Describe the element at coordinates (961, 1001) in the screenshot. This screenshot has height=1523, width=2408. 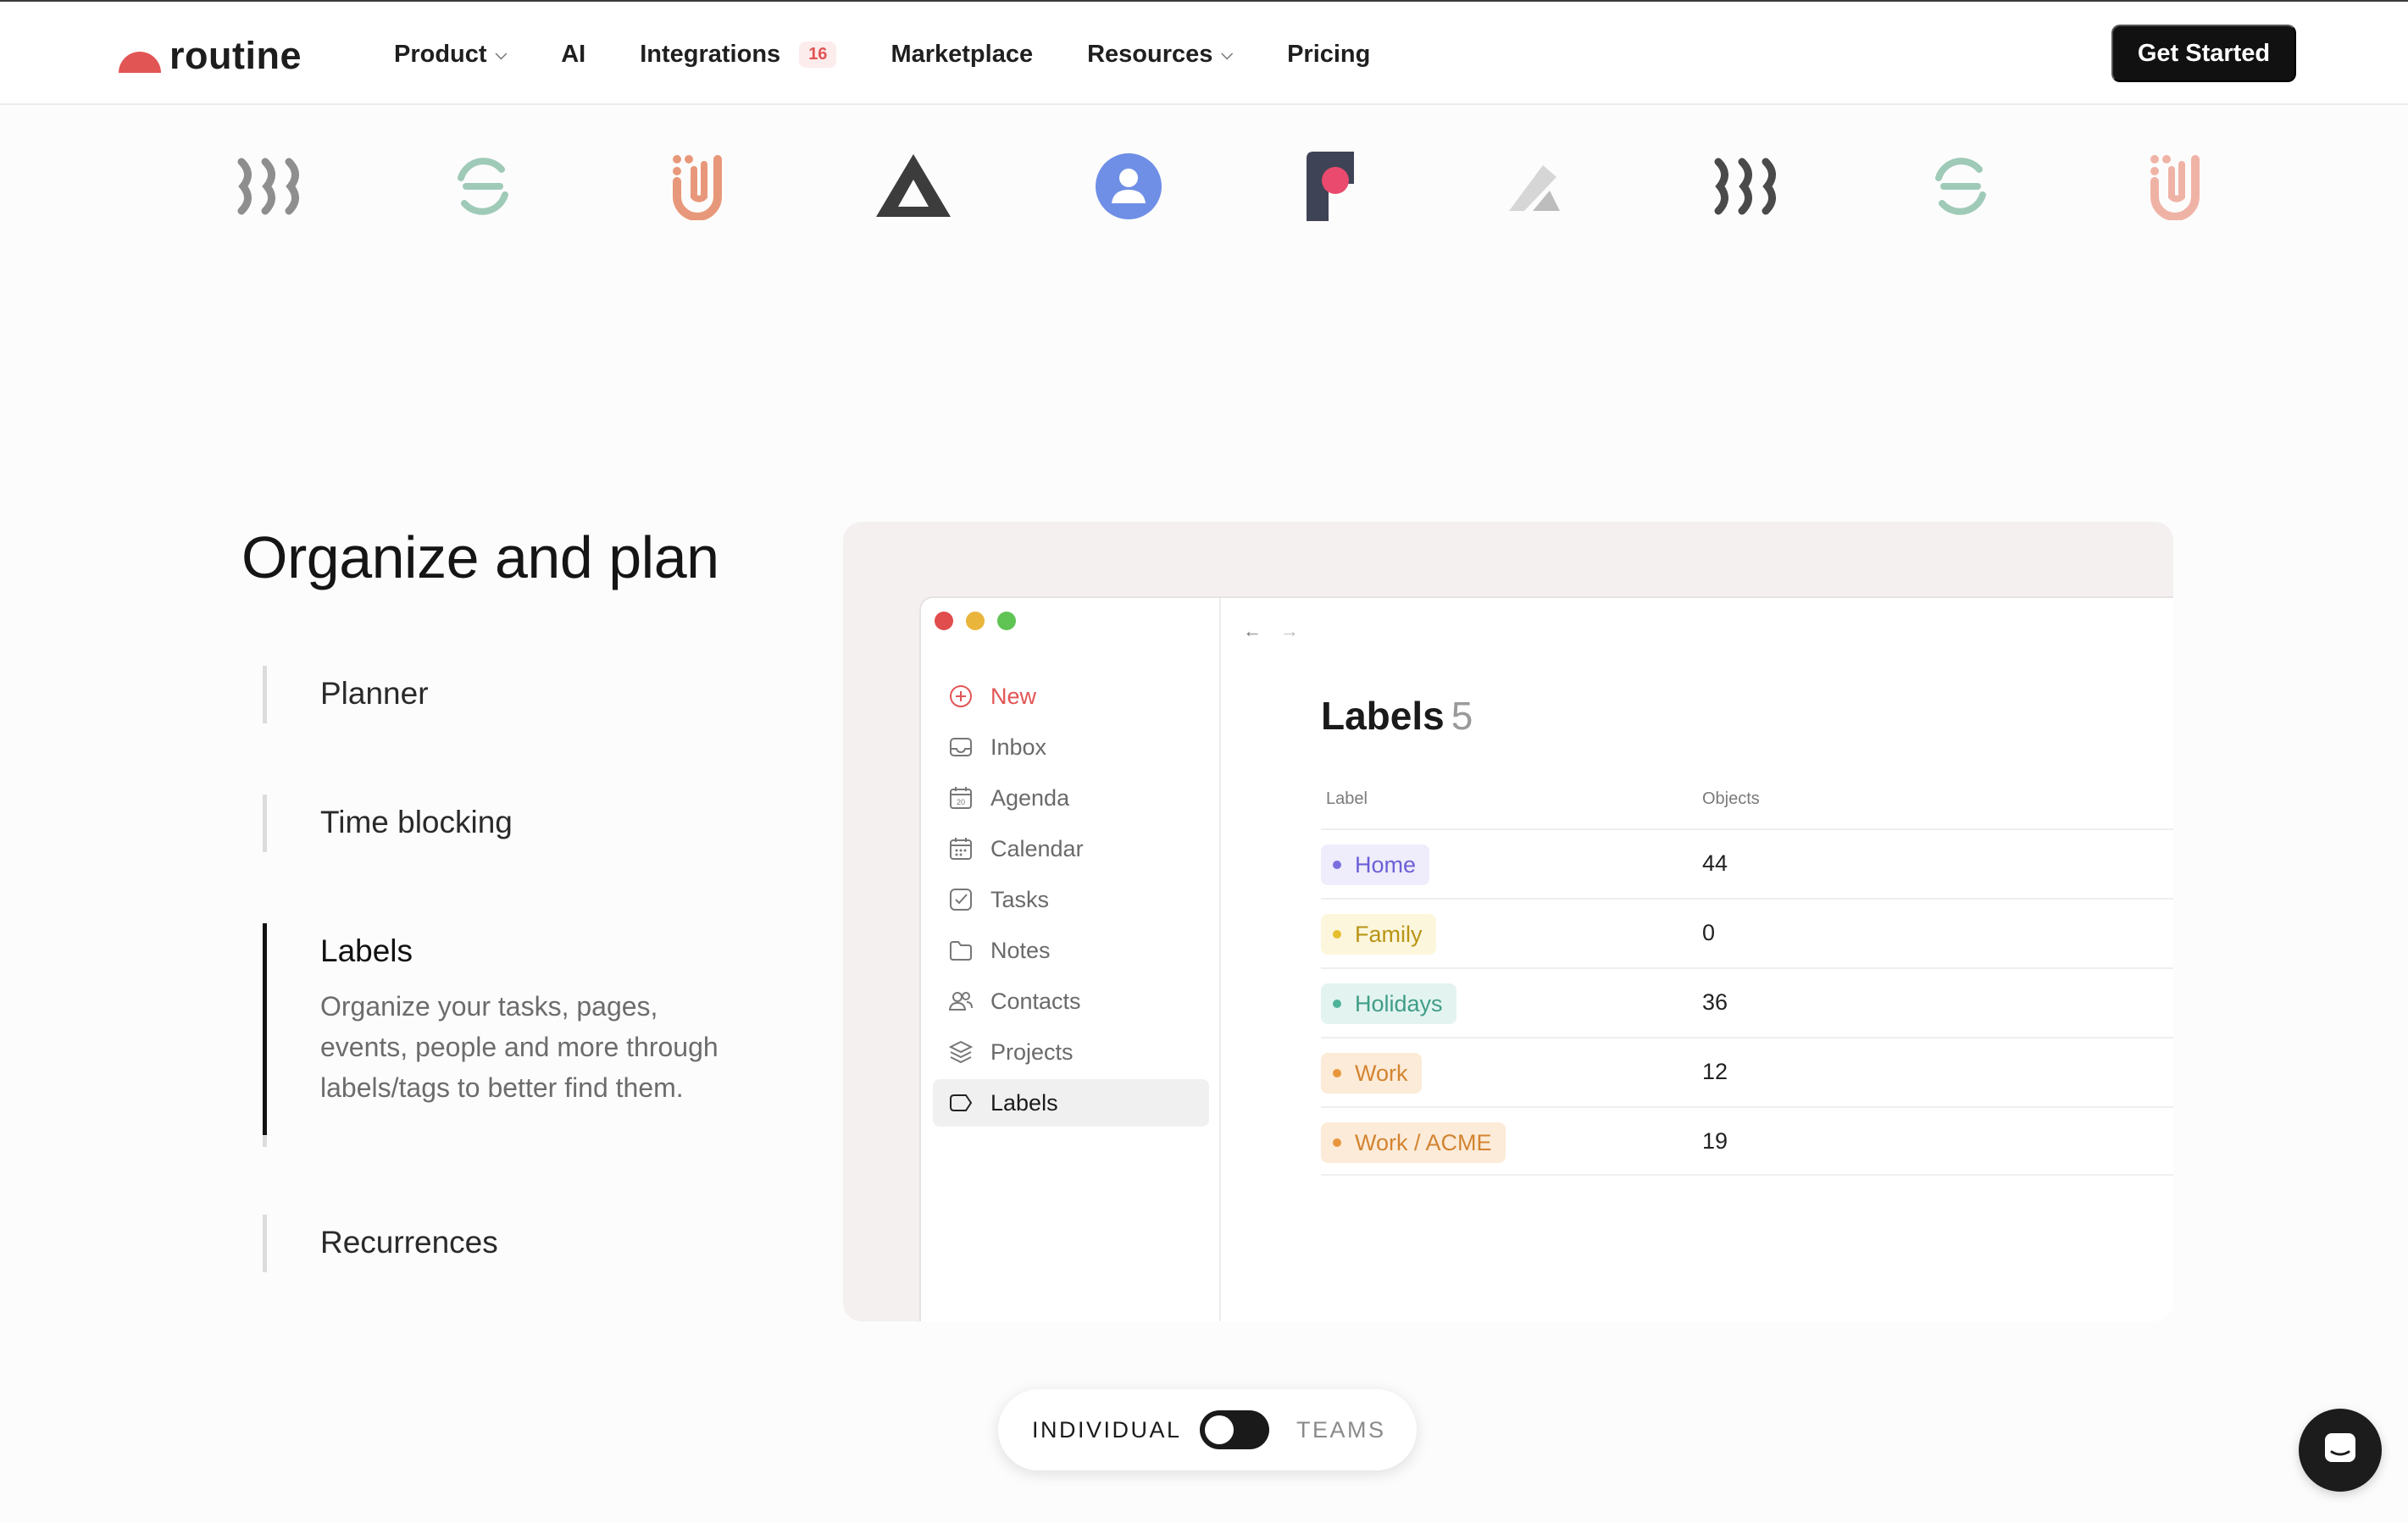
I see `contacts-icon` at that location.